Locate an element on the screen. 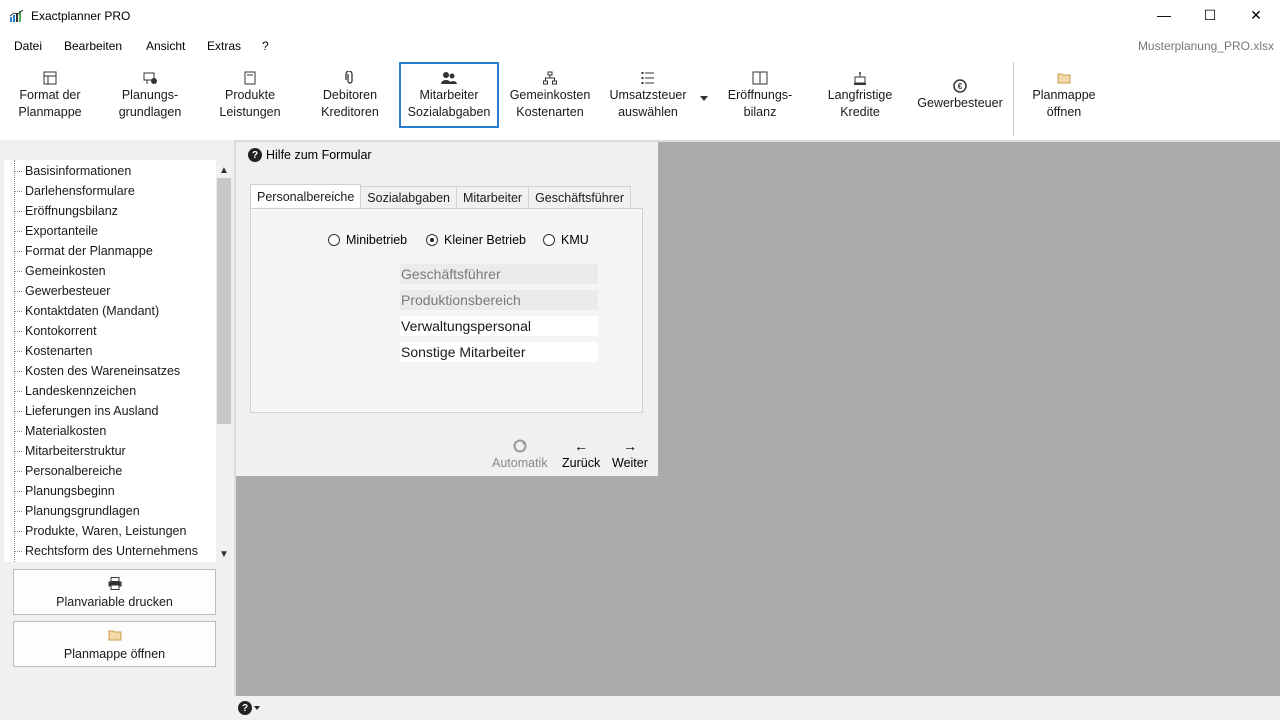  ribbon-label-2: Planmappe is located at coordinates (50, 111).